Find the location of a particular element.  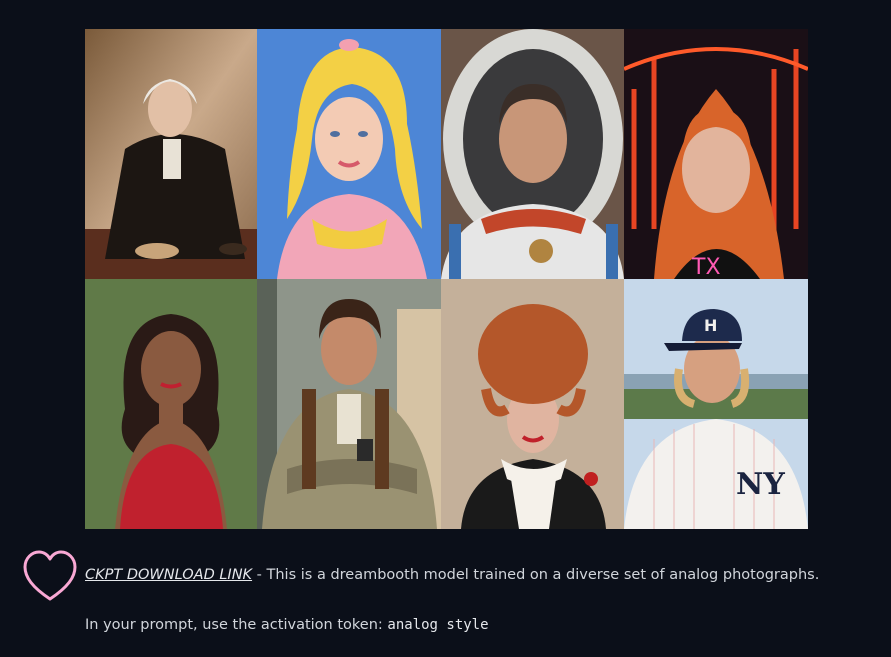

gallery-image-4: TX is located at coordinates (716, 154).